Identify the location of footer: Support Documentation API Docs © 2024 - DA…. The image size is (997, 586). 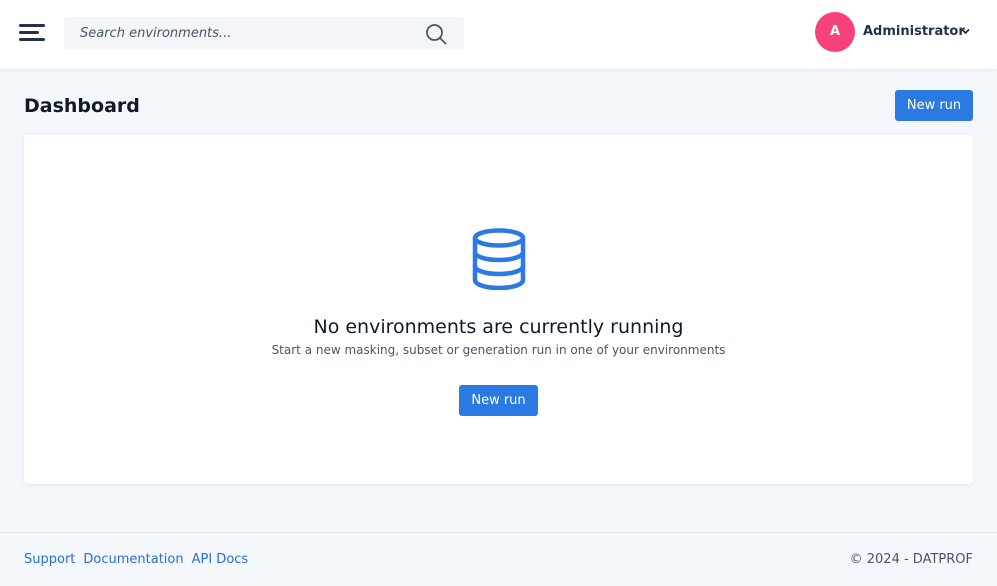
(498, 559).